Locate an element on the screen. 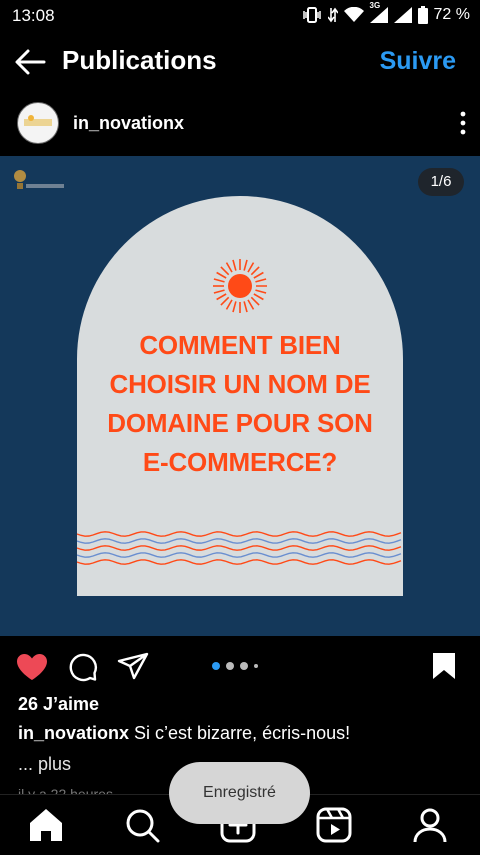  reels-icon is located at coordinates (334, 825).